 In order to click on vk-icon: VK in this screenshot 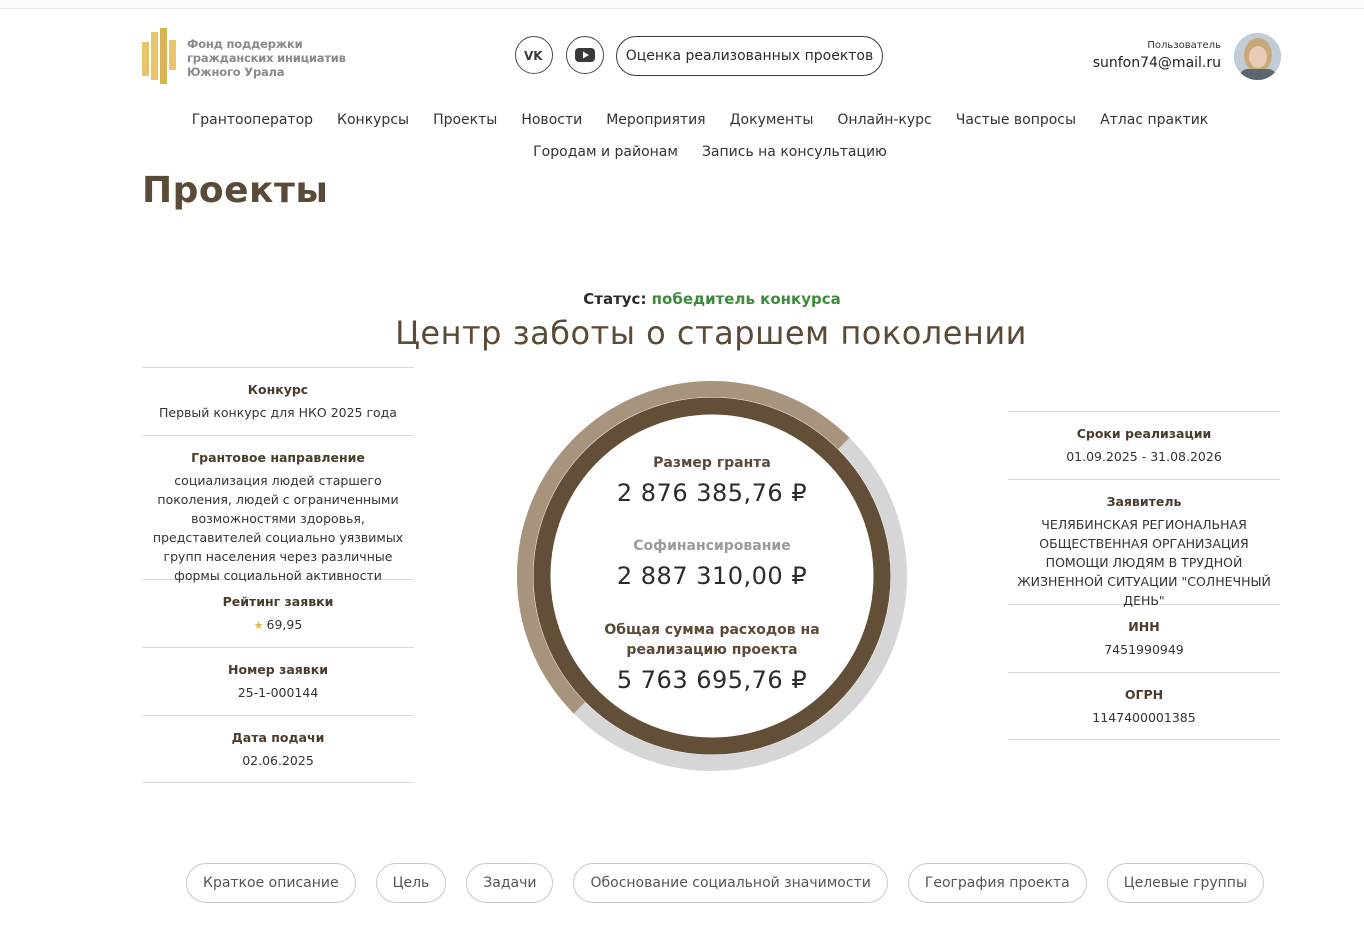, I will do `click(534, 55)`.